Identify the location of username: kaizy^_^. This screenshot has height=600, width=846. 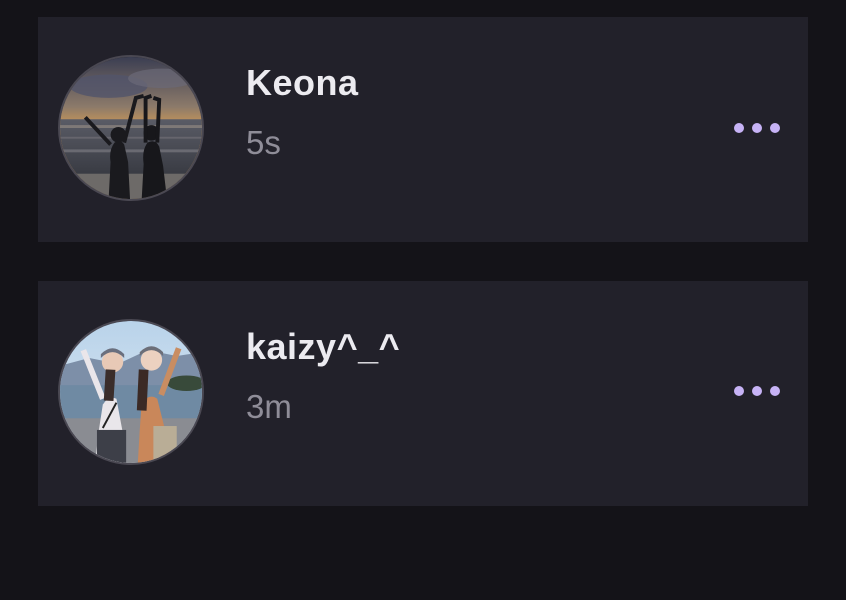
(323, 347).